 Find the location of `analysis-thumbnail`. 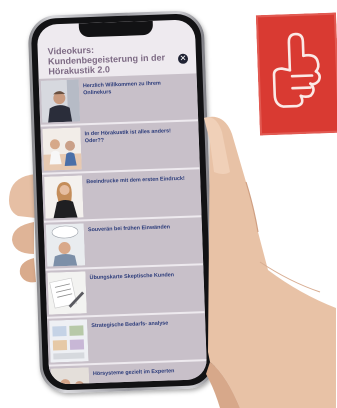

analysis-thumbnail is located at coordinates (69, 341).